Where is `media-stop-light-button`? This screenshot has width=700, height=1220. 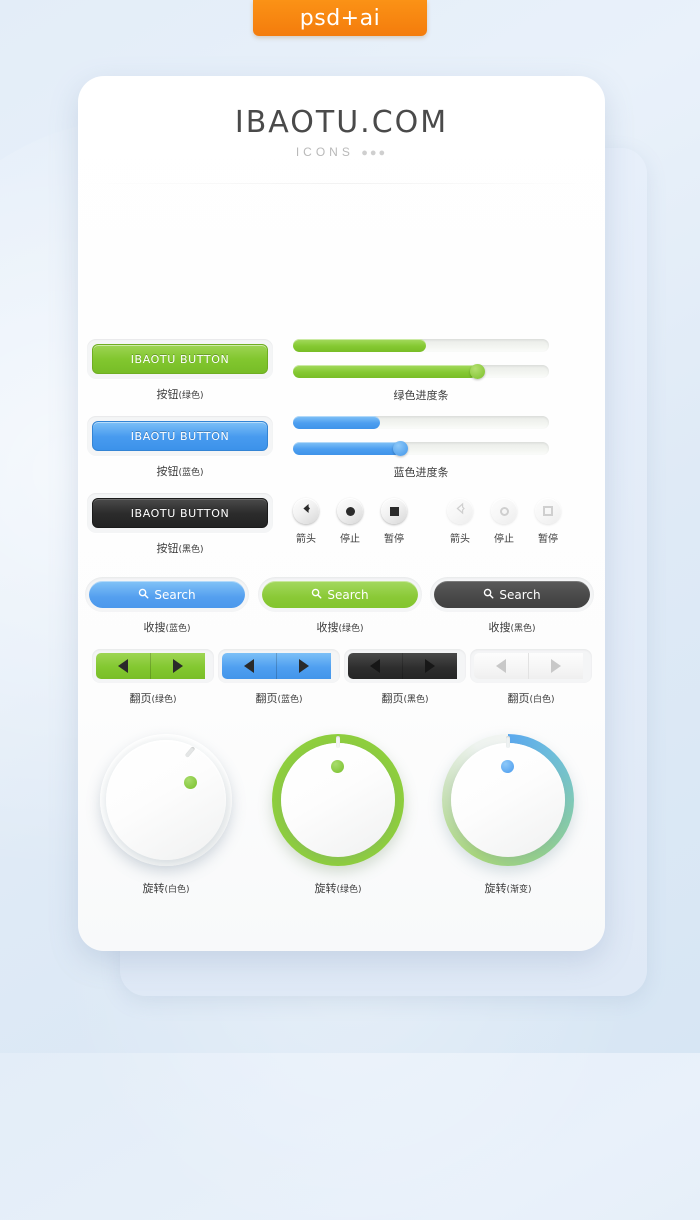 media-stop-light-button is located at coordinates (504, 511).